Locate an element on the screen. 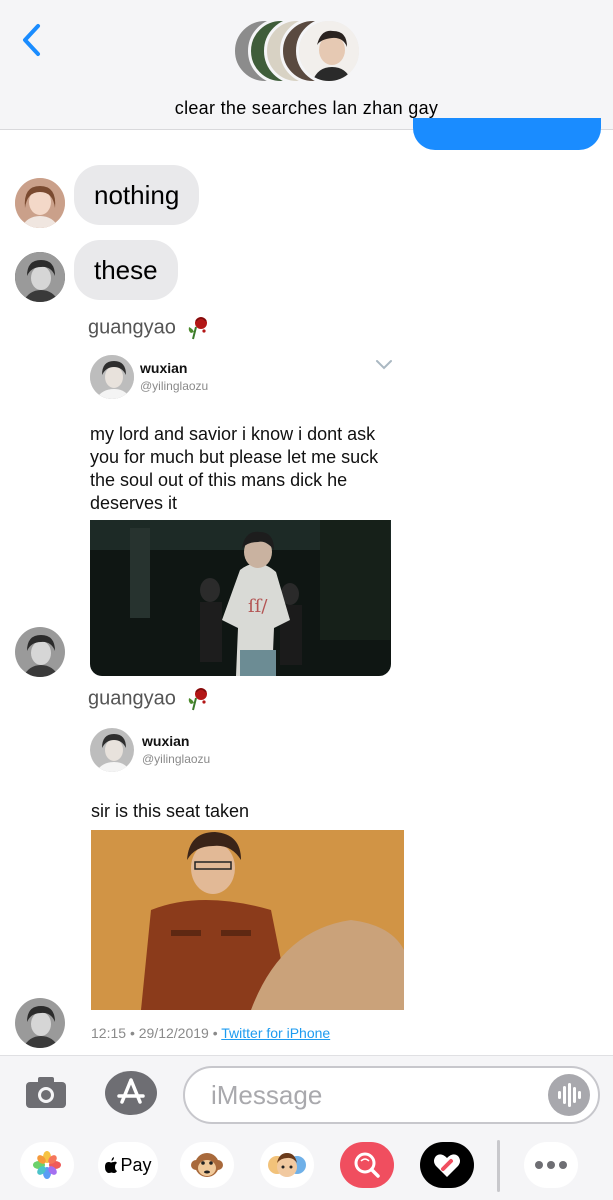 The image size is (613, 1200). conversation-header: clear the searches lan zhan gay is located at coordinates (306, 65).